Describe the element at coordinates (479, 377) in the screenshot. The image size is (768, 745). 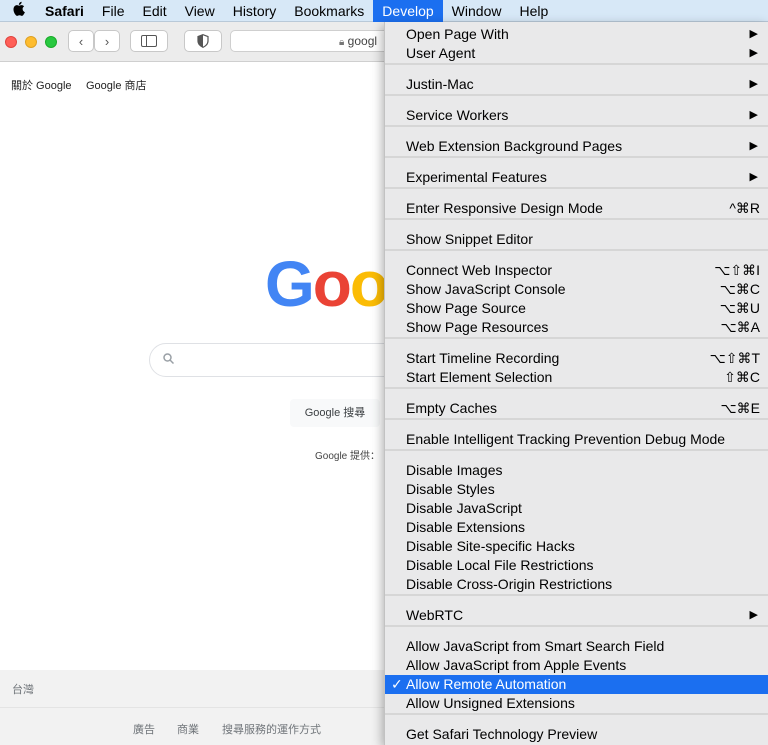
I see `menu-item-label: Start Element Selection` at that location.